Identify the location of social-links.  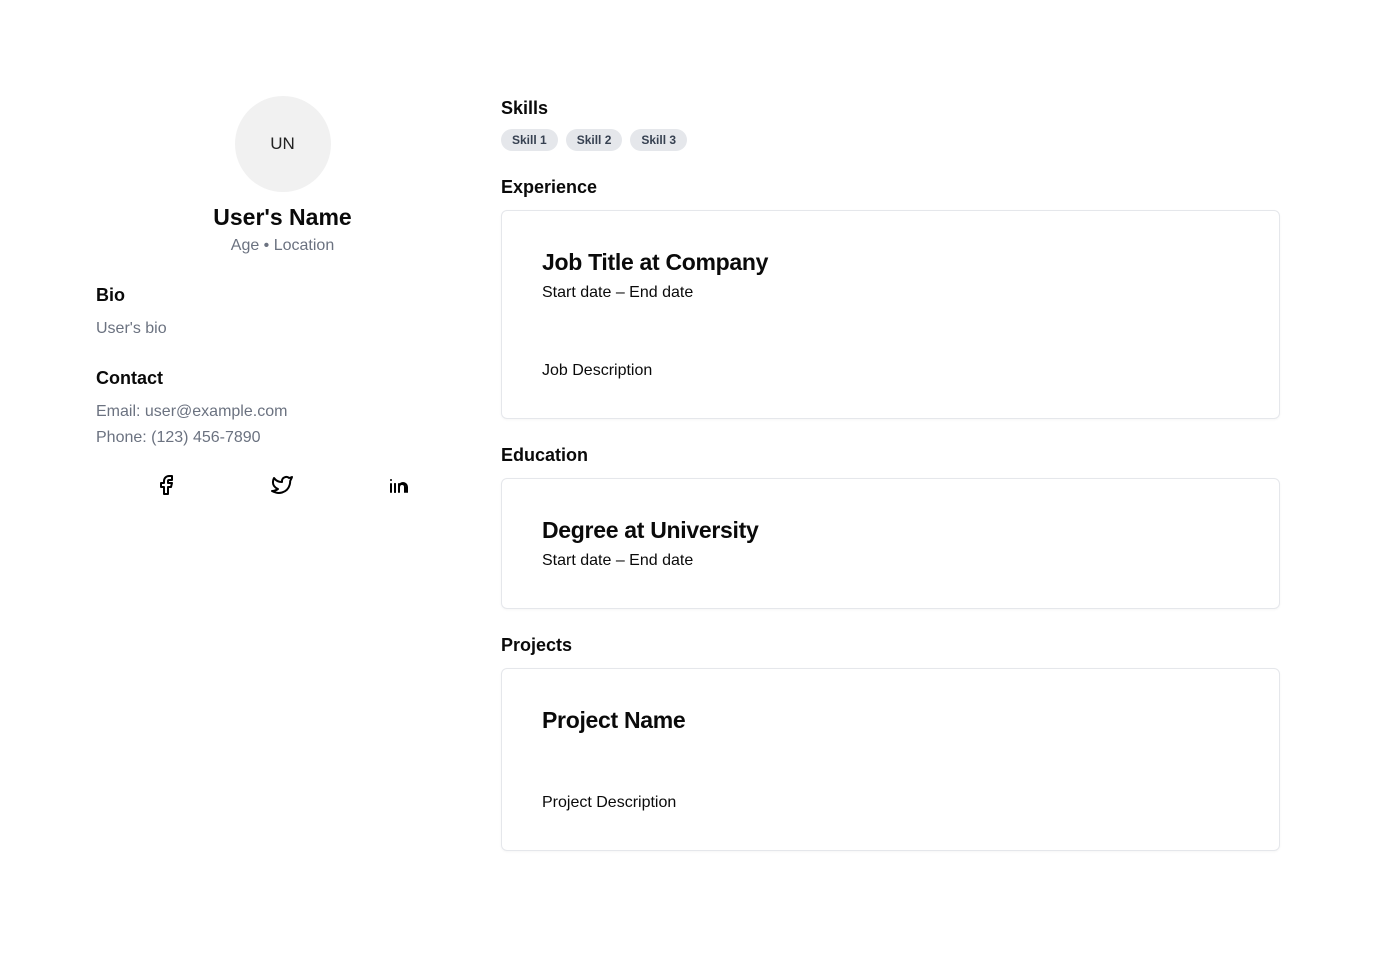
(282, 487).